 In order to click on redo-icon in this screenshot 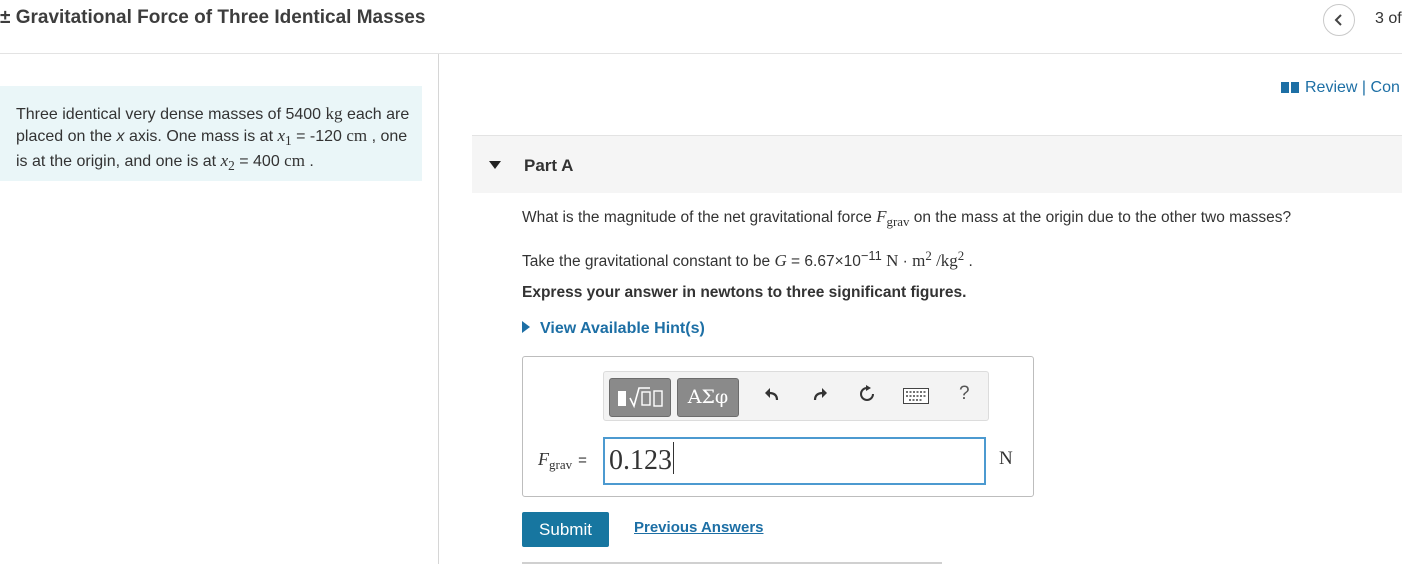, I will do `click(820, 394)`.